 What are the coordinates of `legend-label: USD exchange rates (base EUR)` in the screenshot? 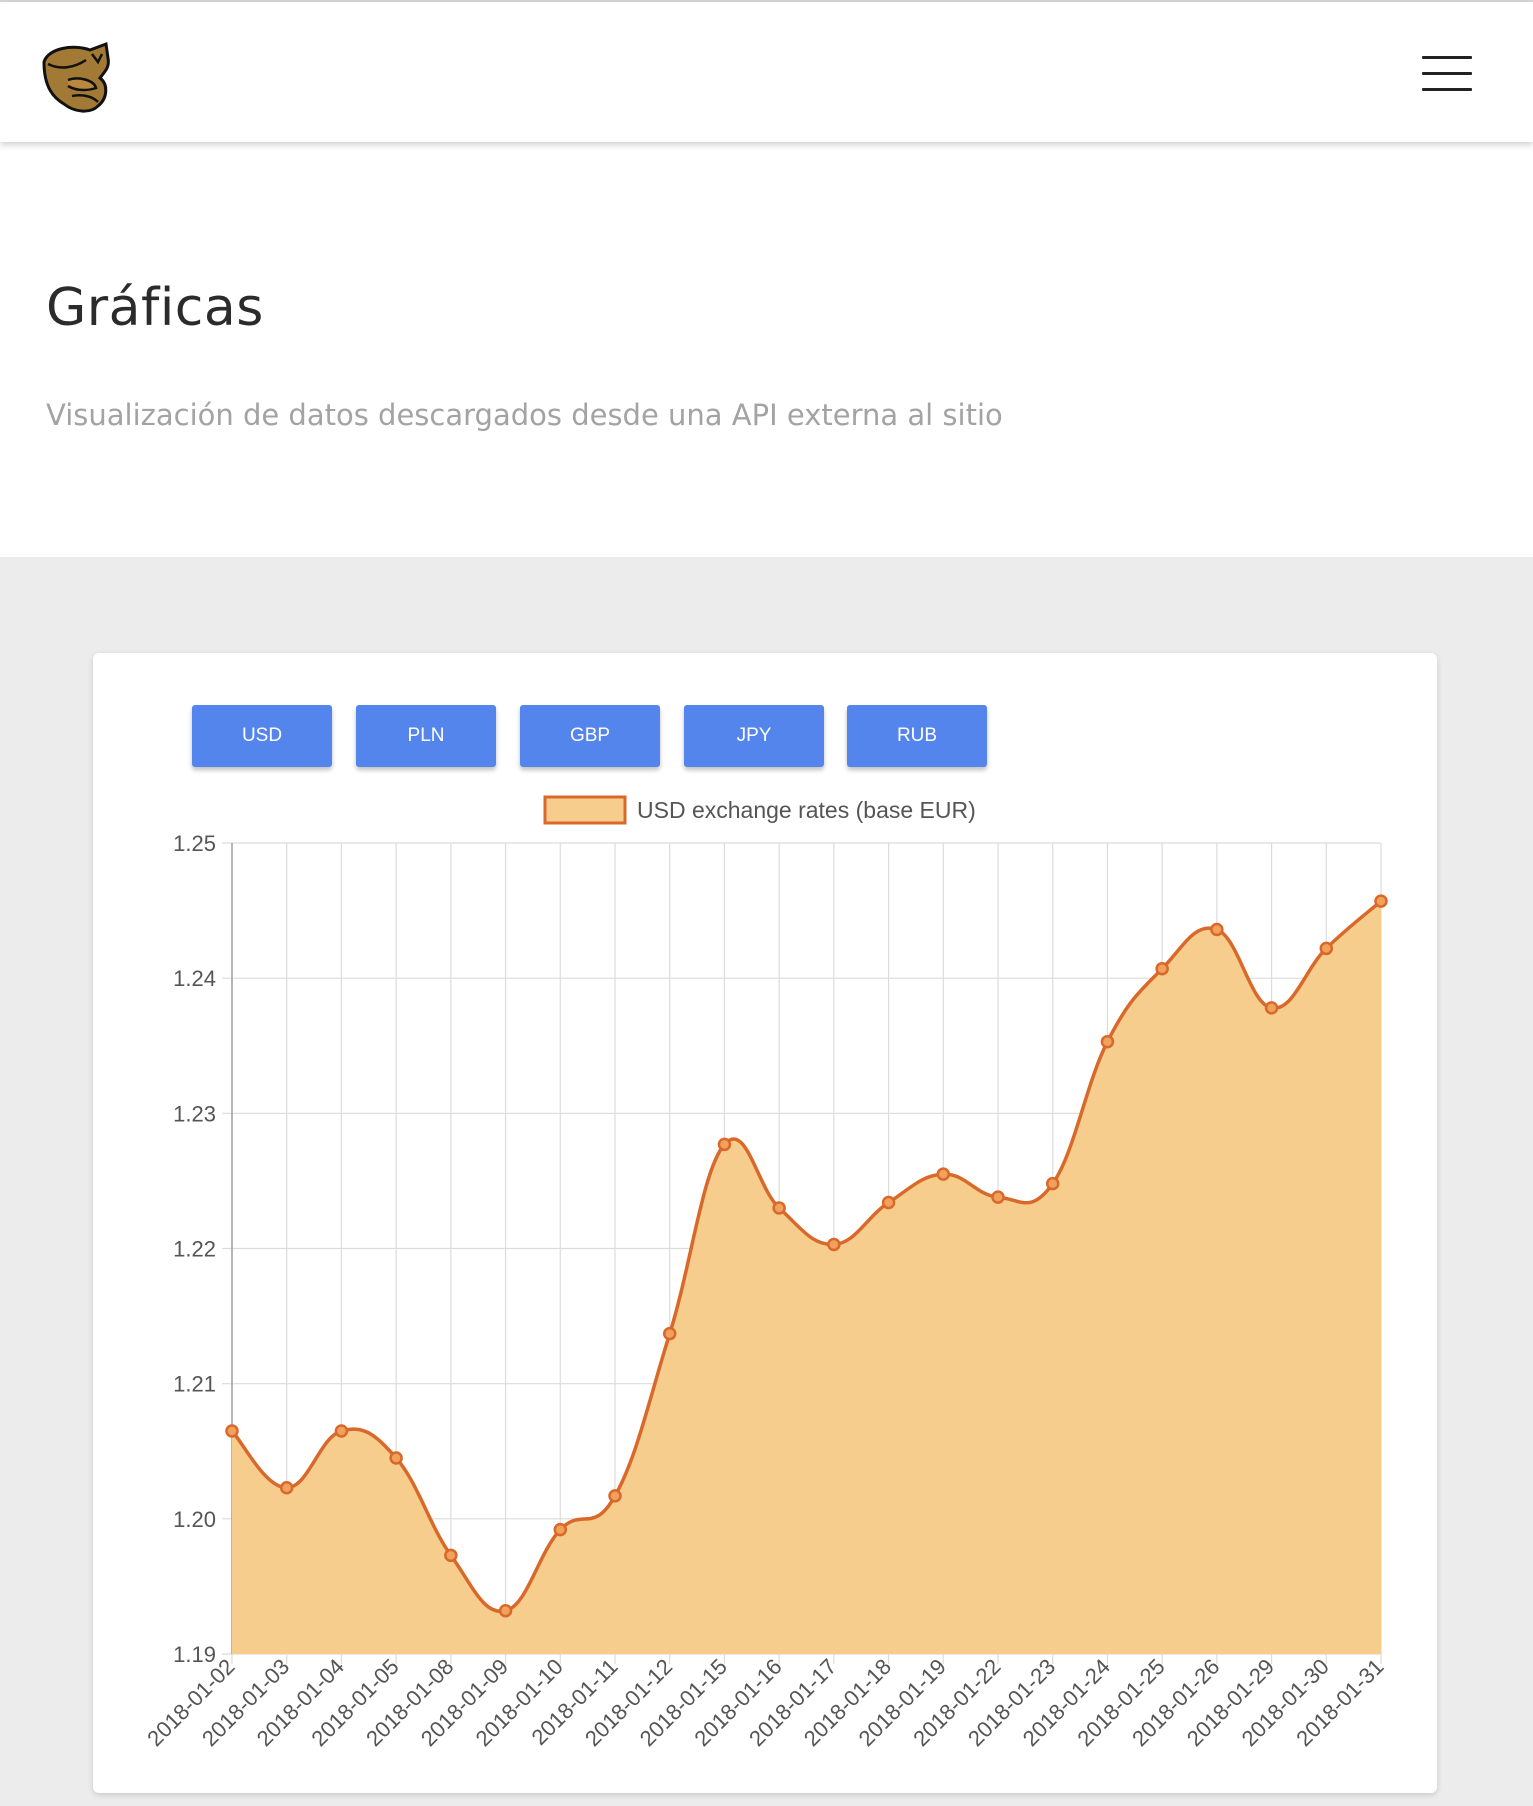 It's located at (806, 810).